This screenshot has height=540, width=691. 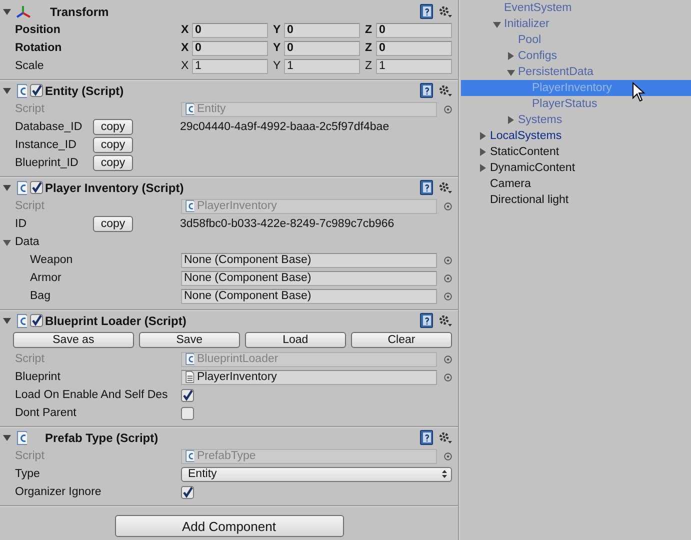 I want to click on component-title: Transform, so click(x=80, y=11).